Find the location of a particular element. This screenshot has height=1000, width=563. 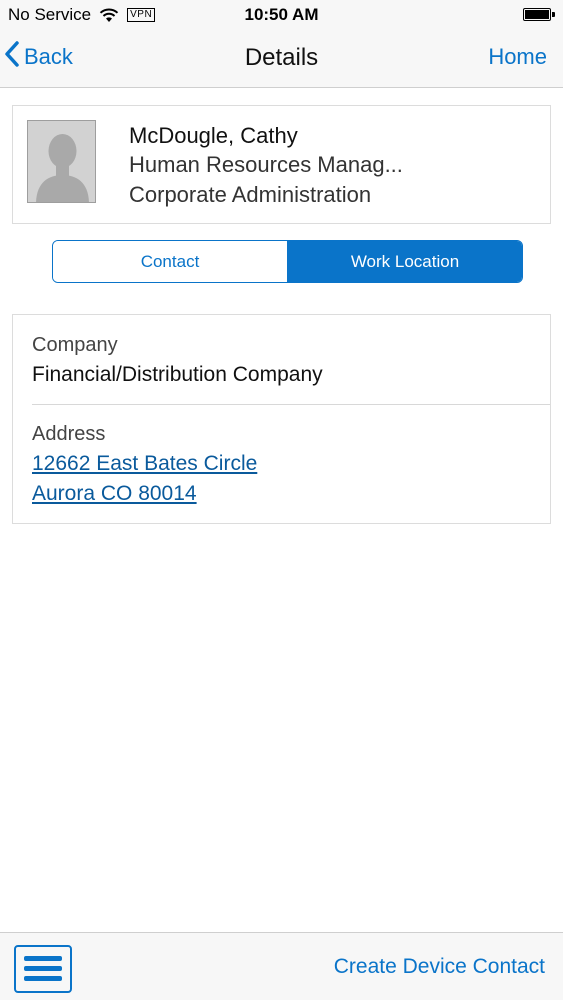

status-time: 10:50 AM is located at coordinates (281, 14).